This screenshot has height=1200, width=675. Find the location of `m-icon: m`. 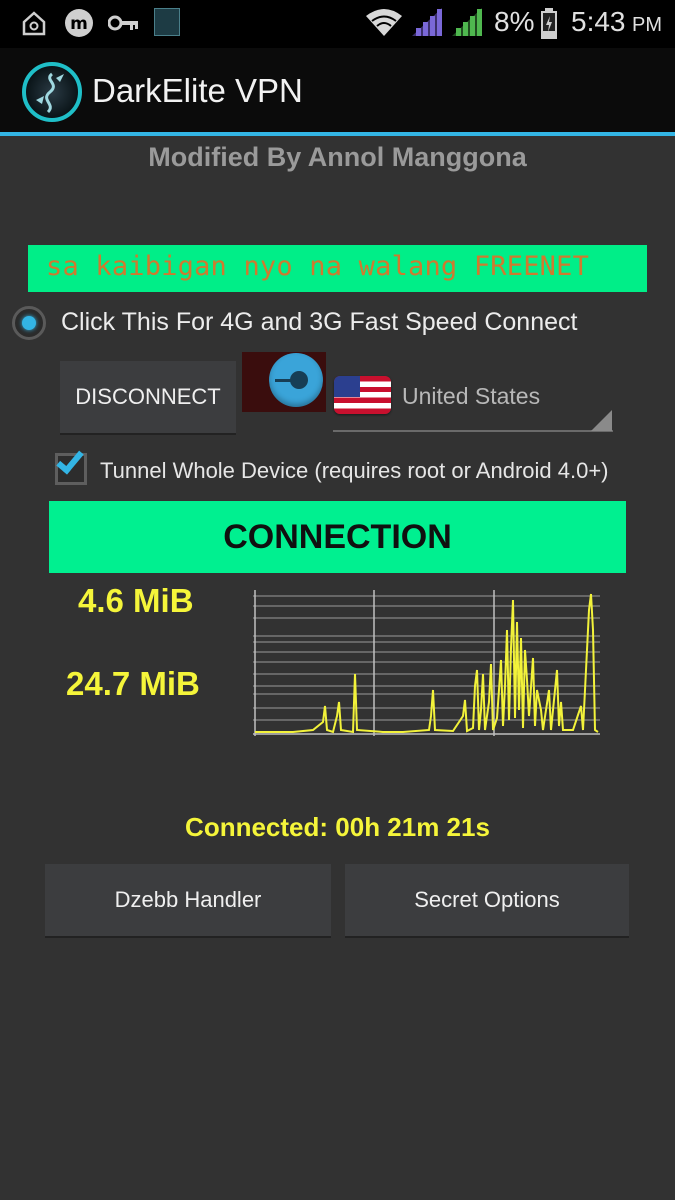

m-icon: m is located at coordinates (79, 23).